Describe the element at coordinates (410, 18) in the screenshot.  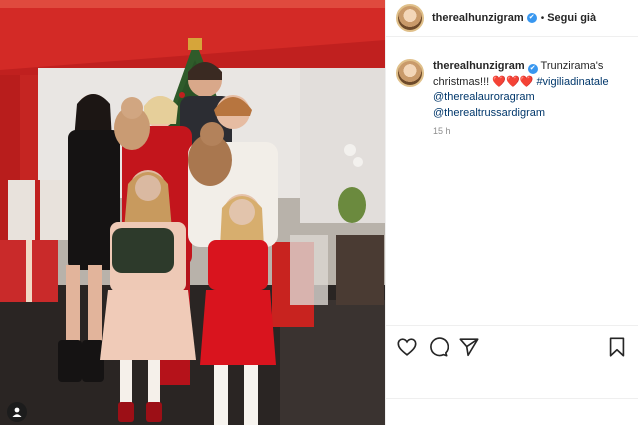
I see `avatar` at that location.